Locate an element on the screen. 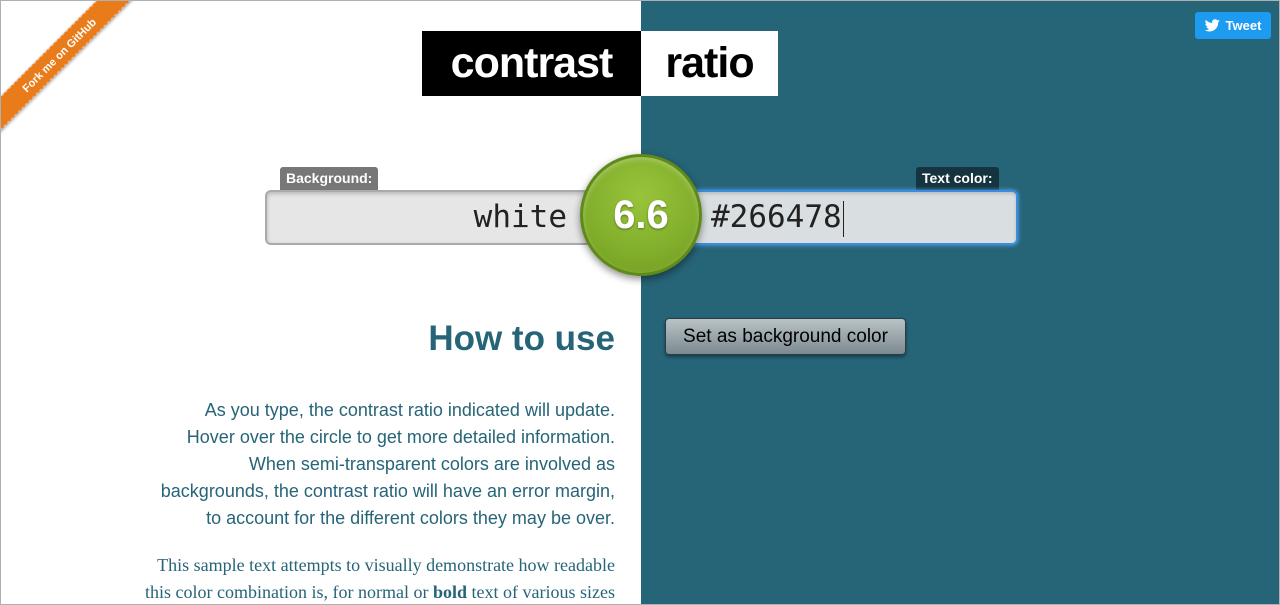 The width and height of the screenshot is (1280, 605). how-to-use-heading: How to use is located at coordinates (521, 338).